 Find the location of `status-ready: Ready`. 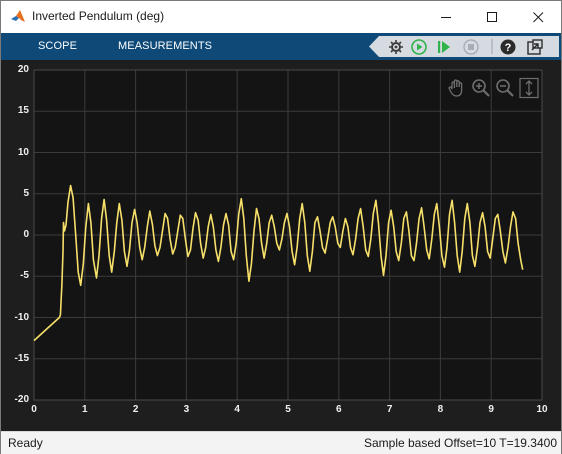

status-ready: Ready is located at coordinates (25, 443).